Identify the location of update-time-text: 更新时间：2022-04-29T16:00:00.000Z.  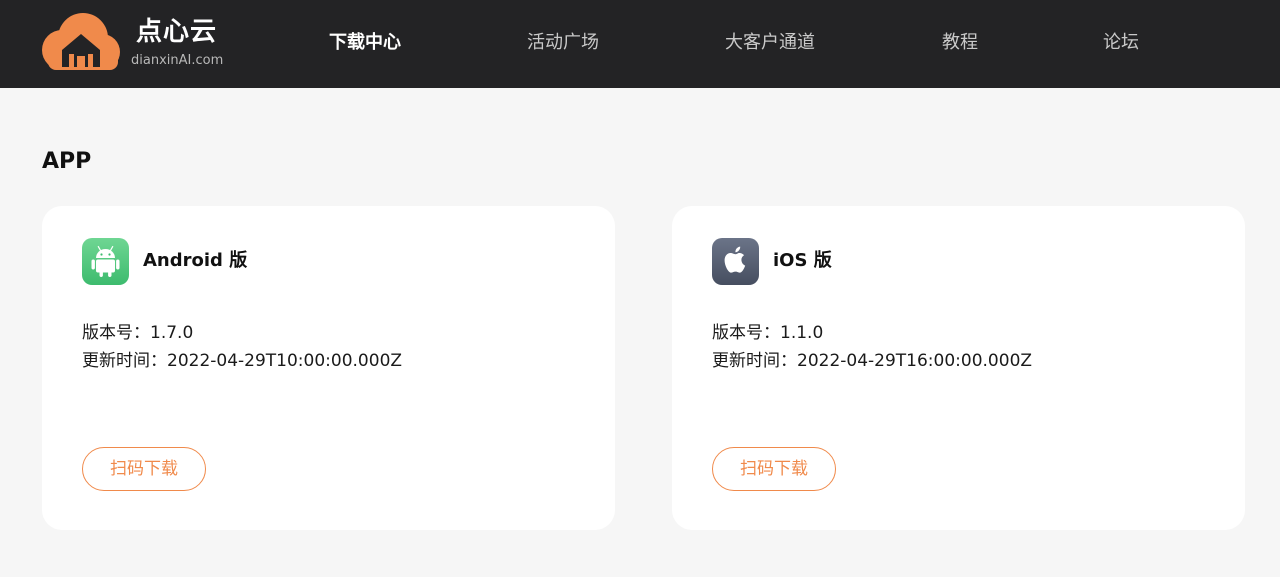
(872, 361).